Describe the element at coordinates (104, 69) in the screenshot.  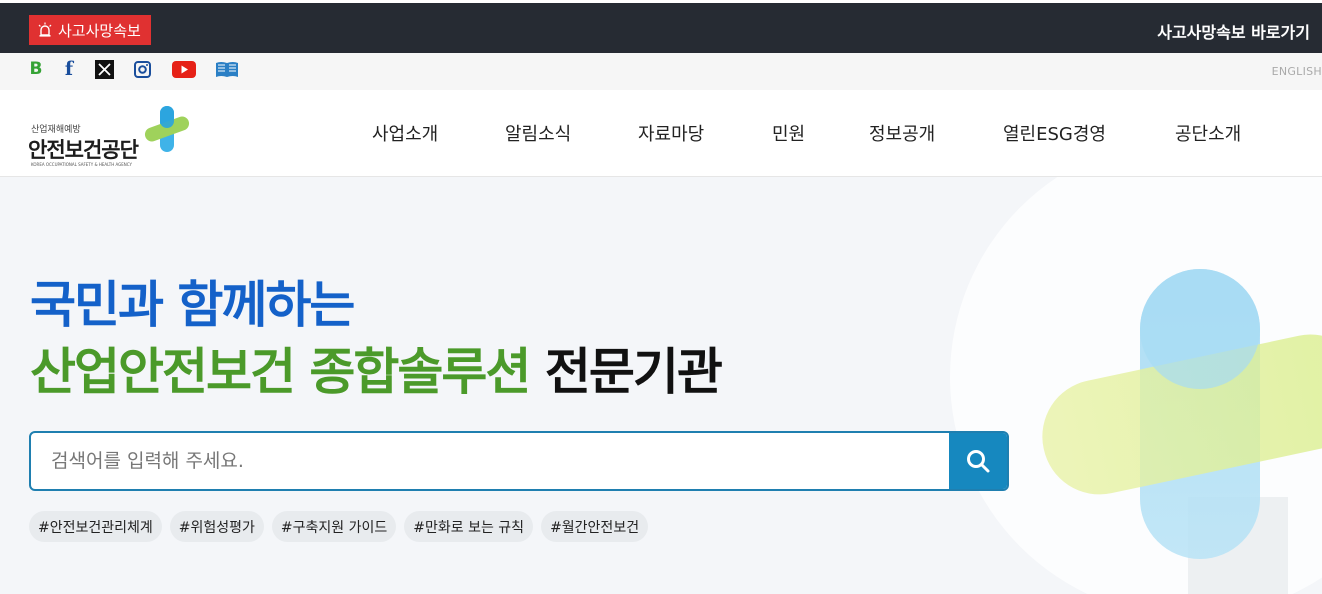
I see `x-icon` at that location.